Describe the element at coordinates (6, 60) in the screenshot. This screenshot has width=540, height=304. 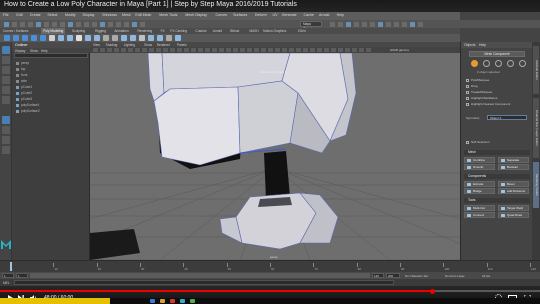
I see `lasso-tool-icon` at that location.